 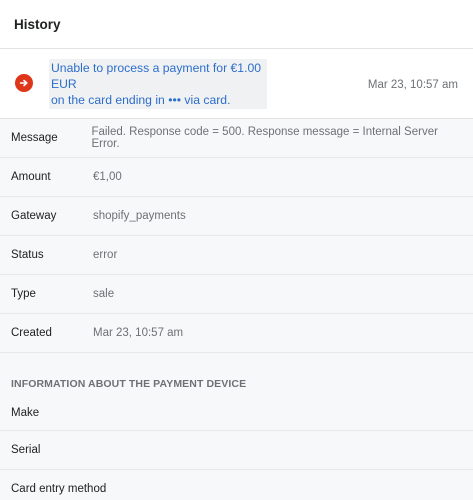 What do you see at coordinates (31, 333) in the screenshot?
I see `detail-label: Created` at bounding box center [31, 333].